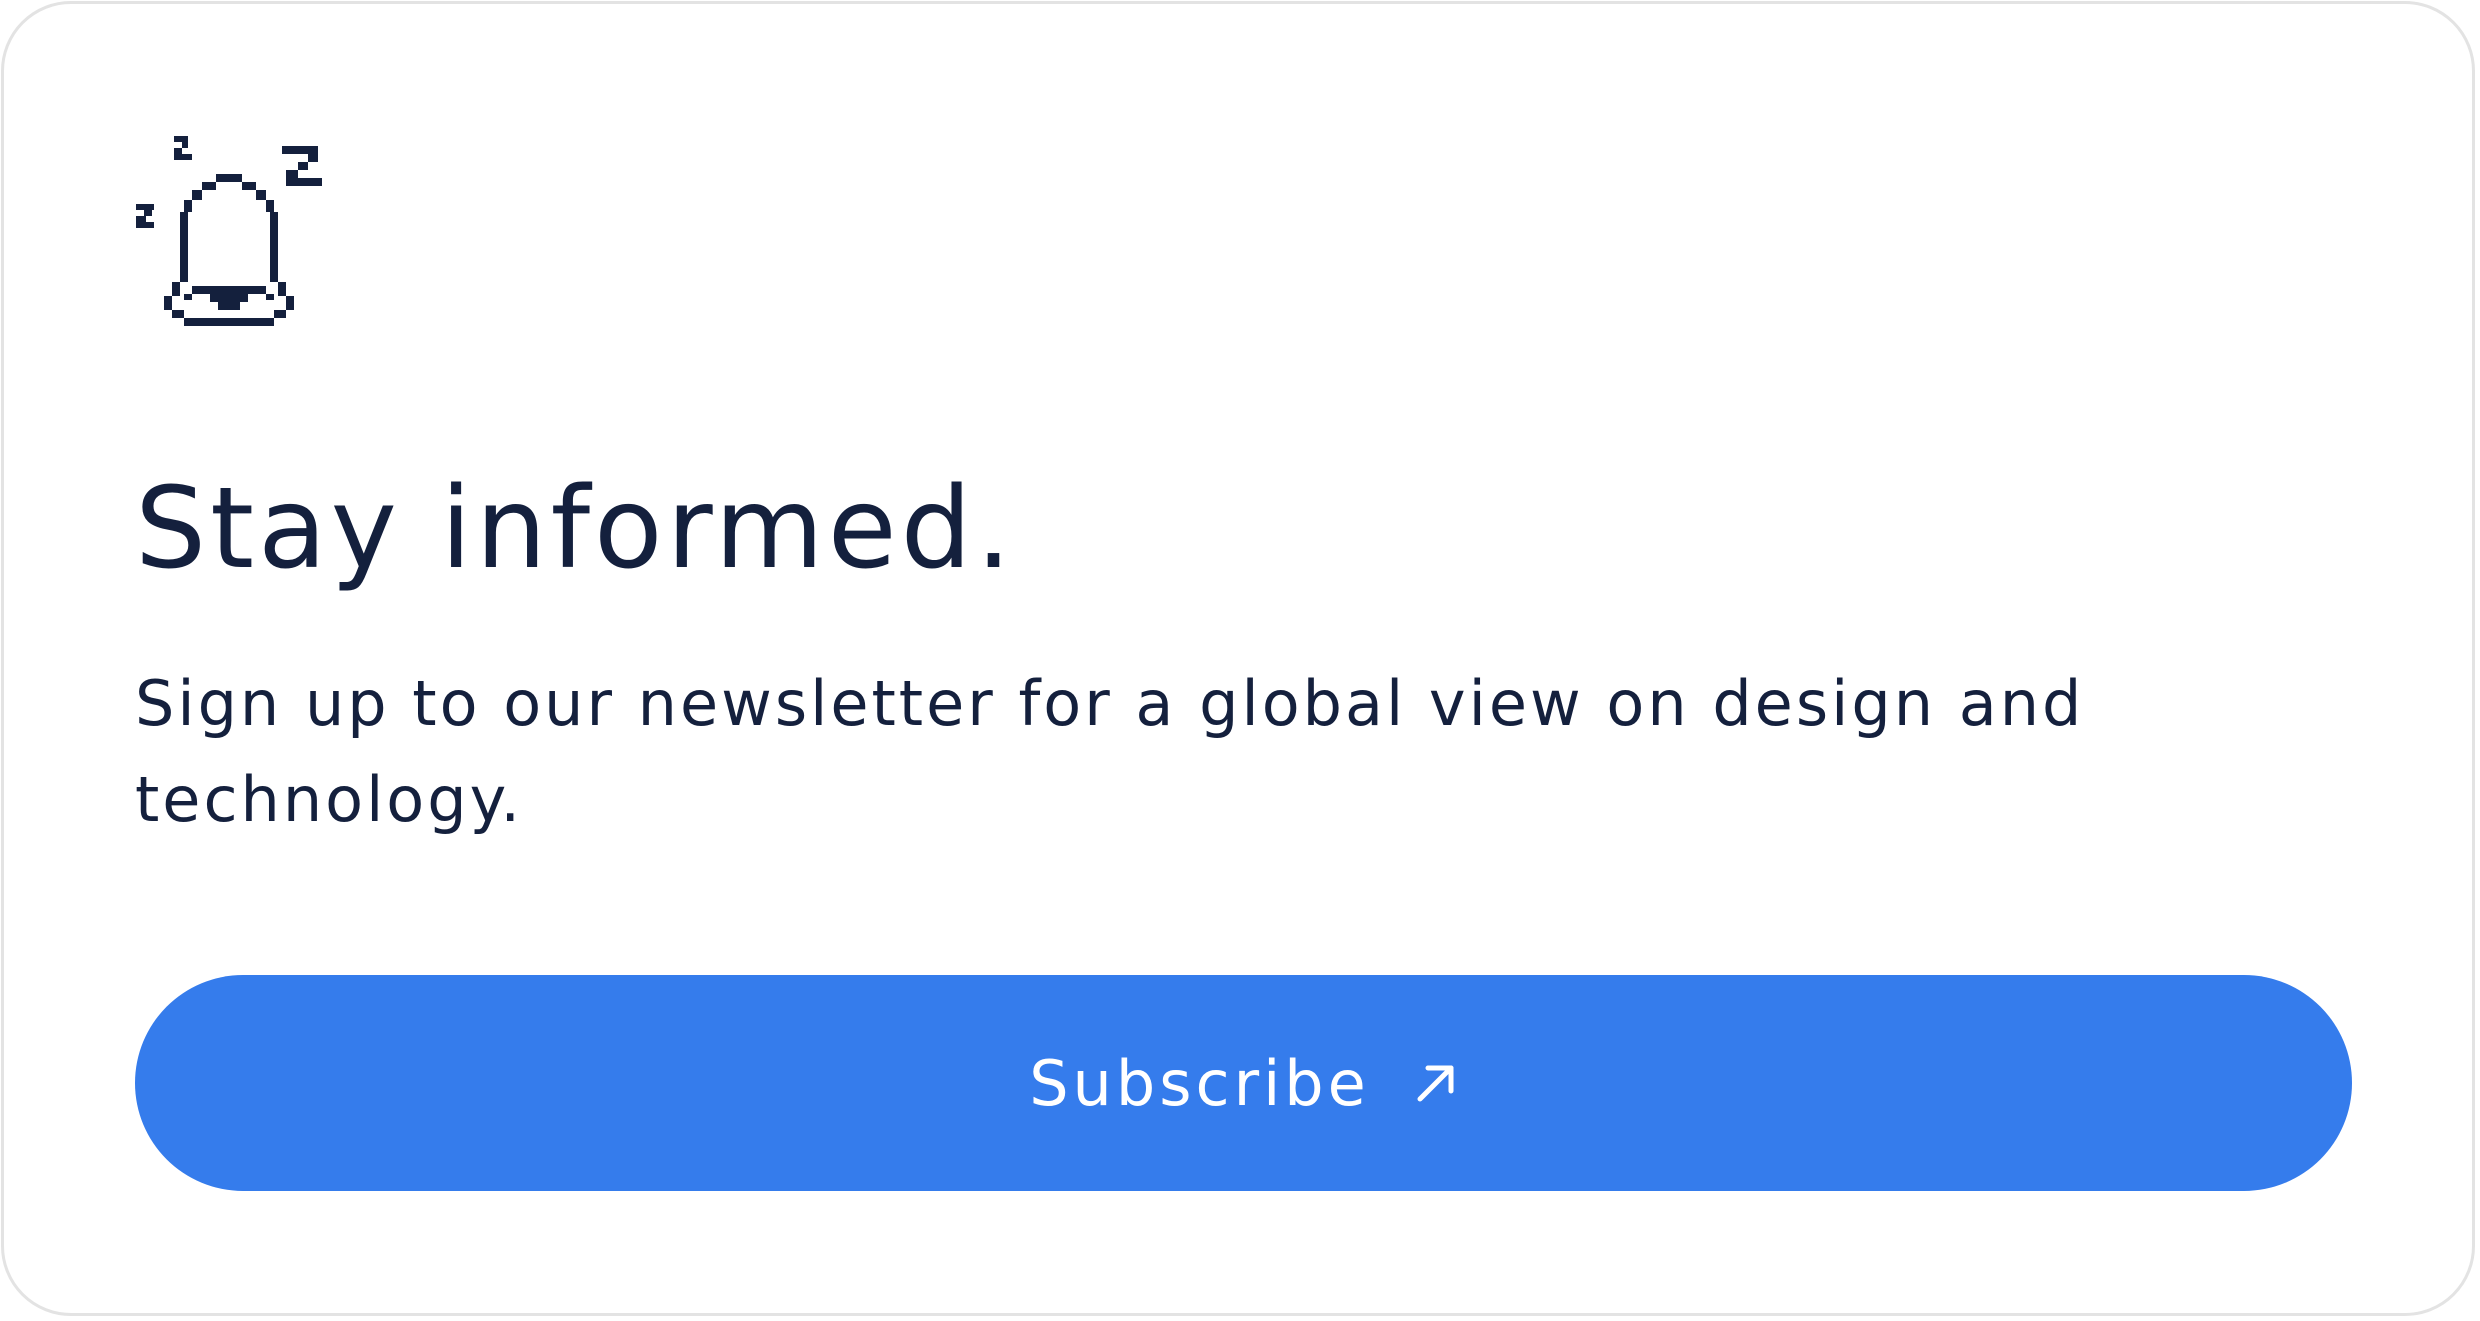 The image size is (2480, 1321). I want to click on page-title: Stay informed., so click(575, 529).